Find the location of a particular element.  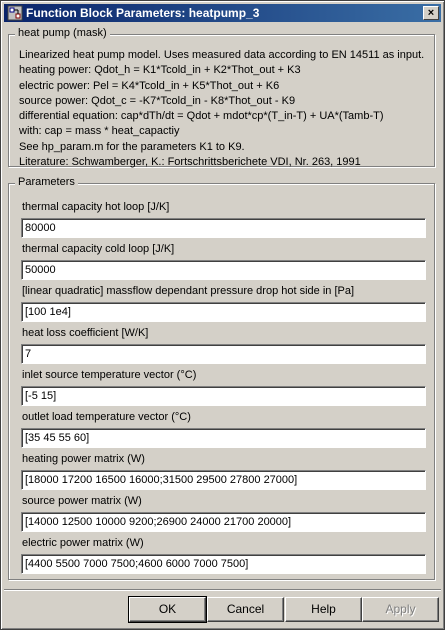

param-label-hot-capacity: thermal capacity hot loop [J/K] is located at coordinates (96, 207).